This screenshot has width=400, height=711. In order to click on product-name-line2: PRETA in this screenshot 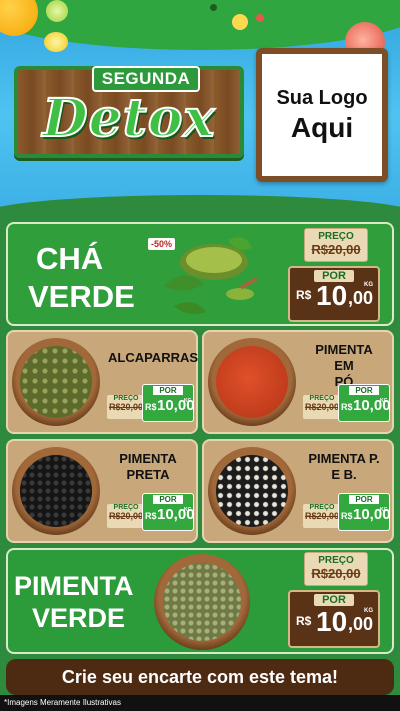, I will do `click(148, 474)`.